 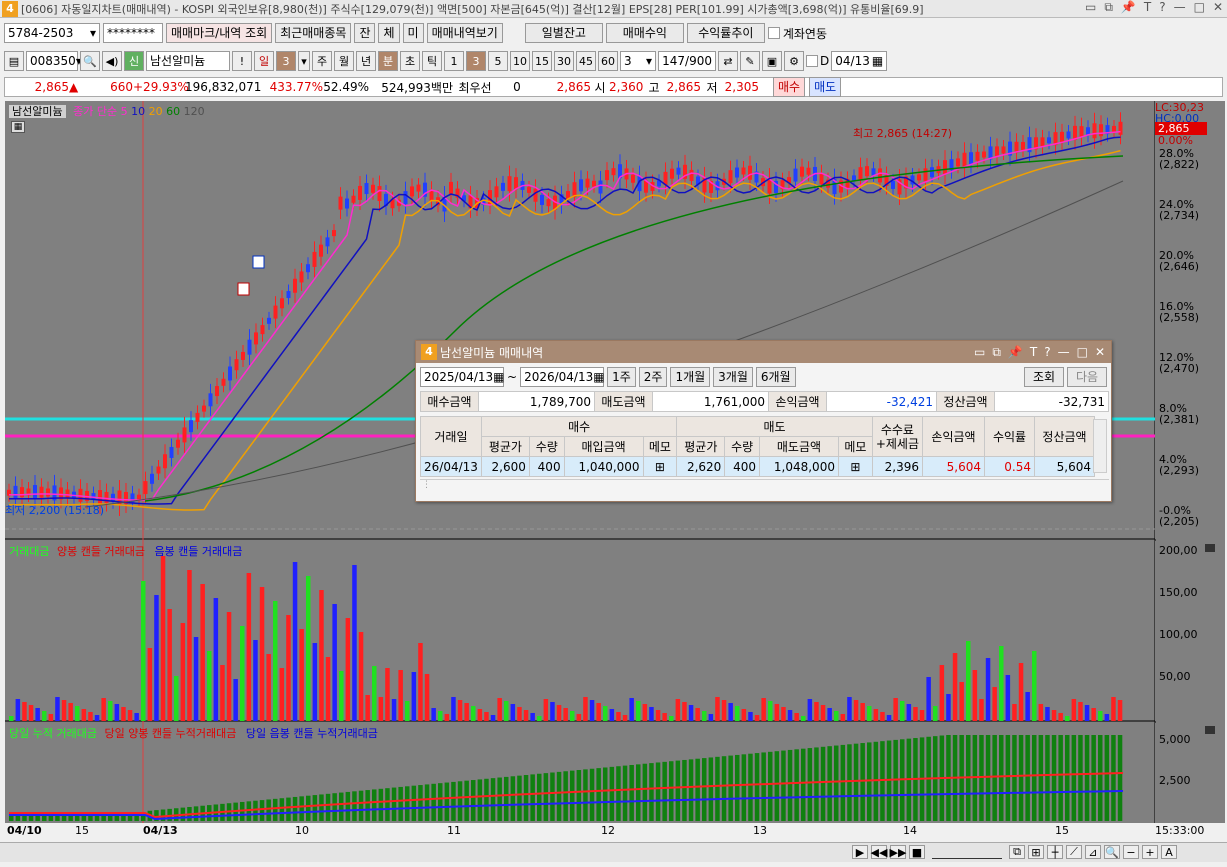 I want to click on period-day-button: 일, so click(x=264, y=61).